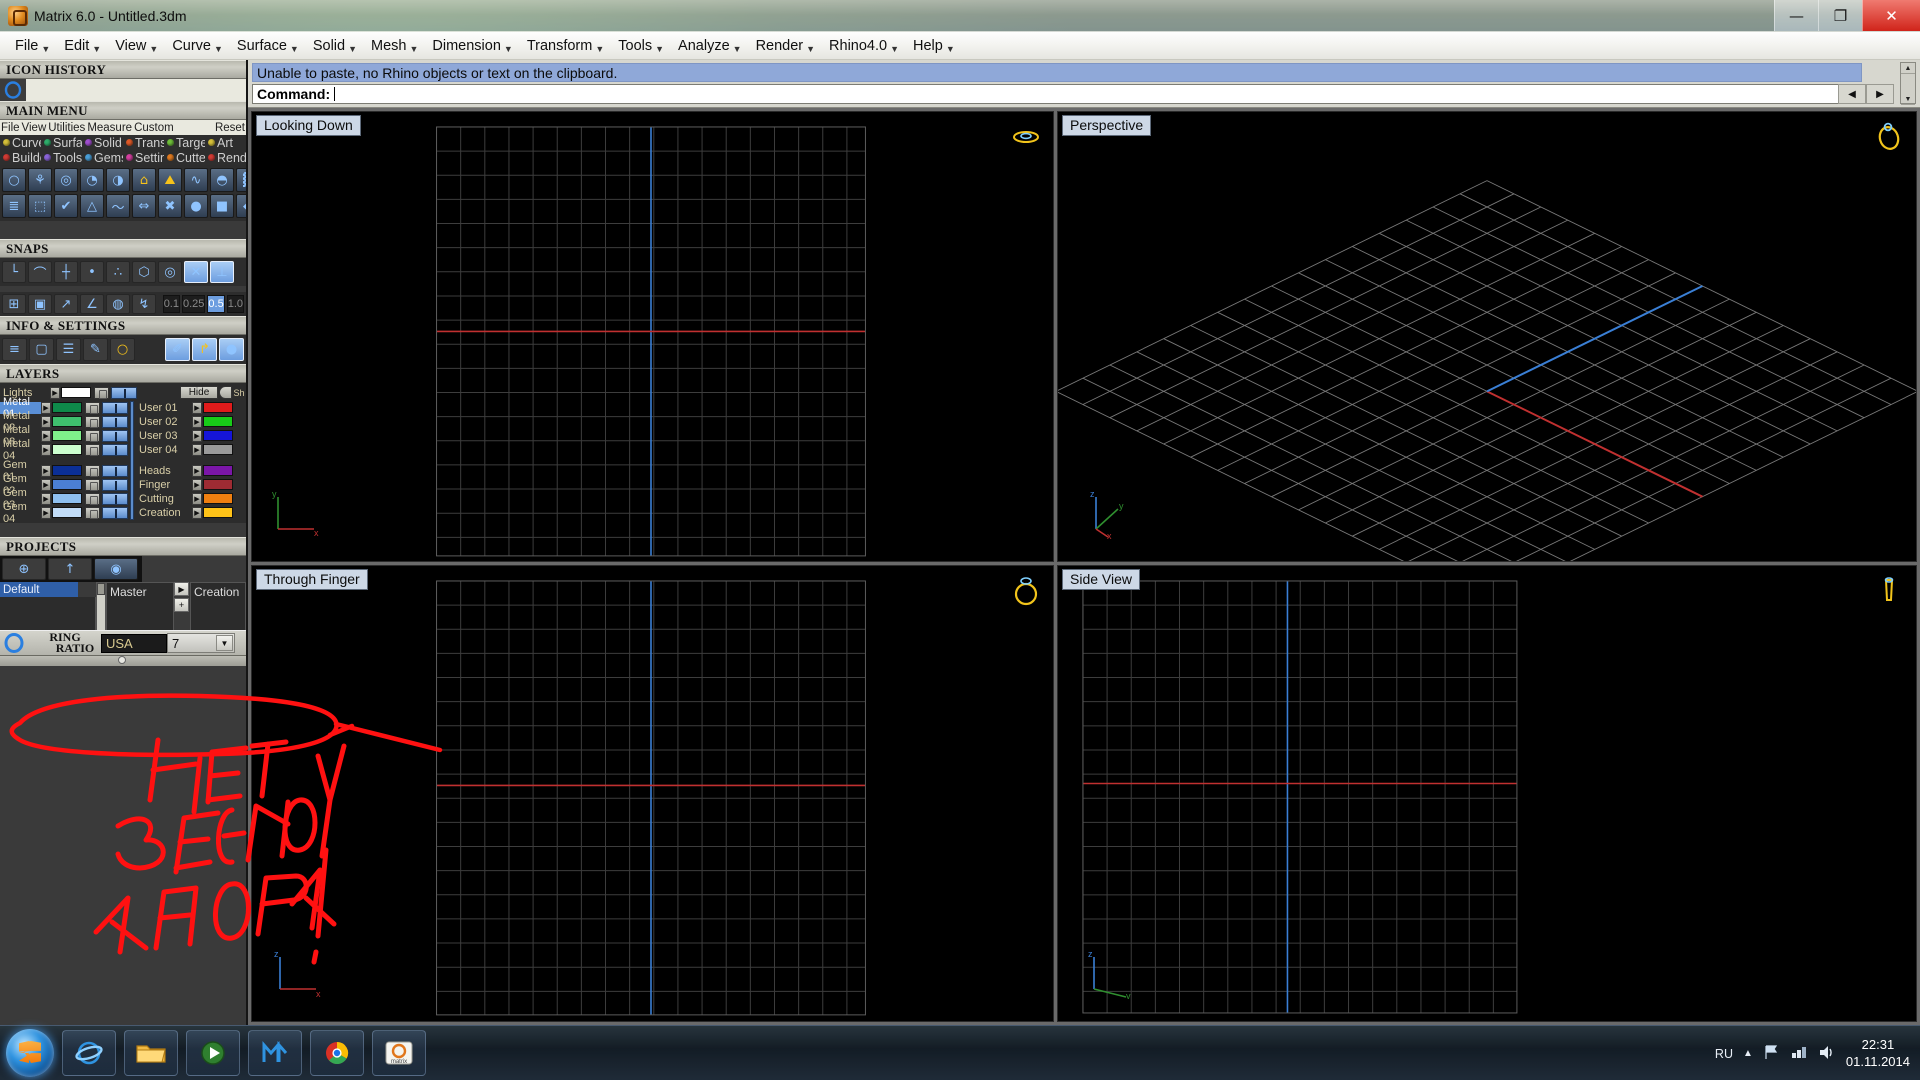 This screenshot has width=1920, height=1080. I want to click on section-header-snaps: SNAPS, so click(123, 248).